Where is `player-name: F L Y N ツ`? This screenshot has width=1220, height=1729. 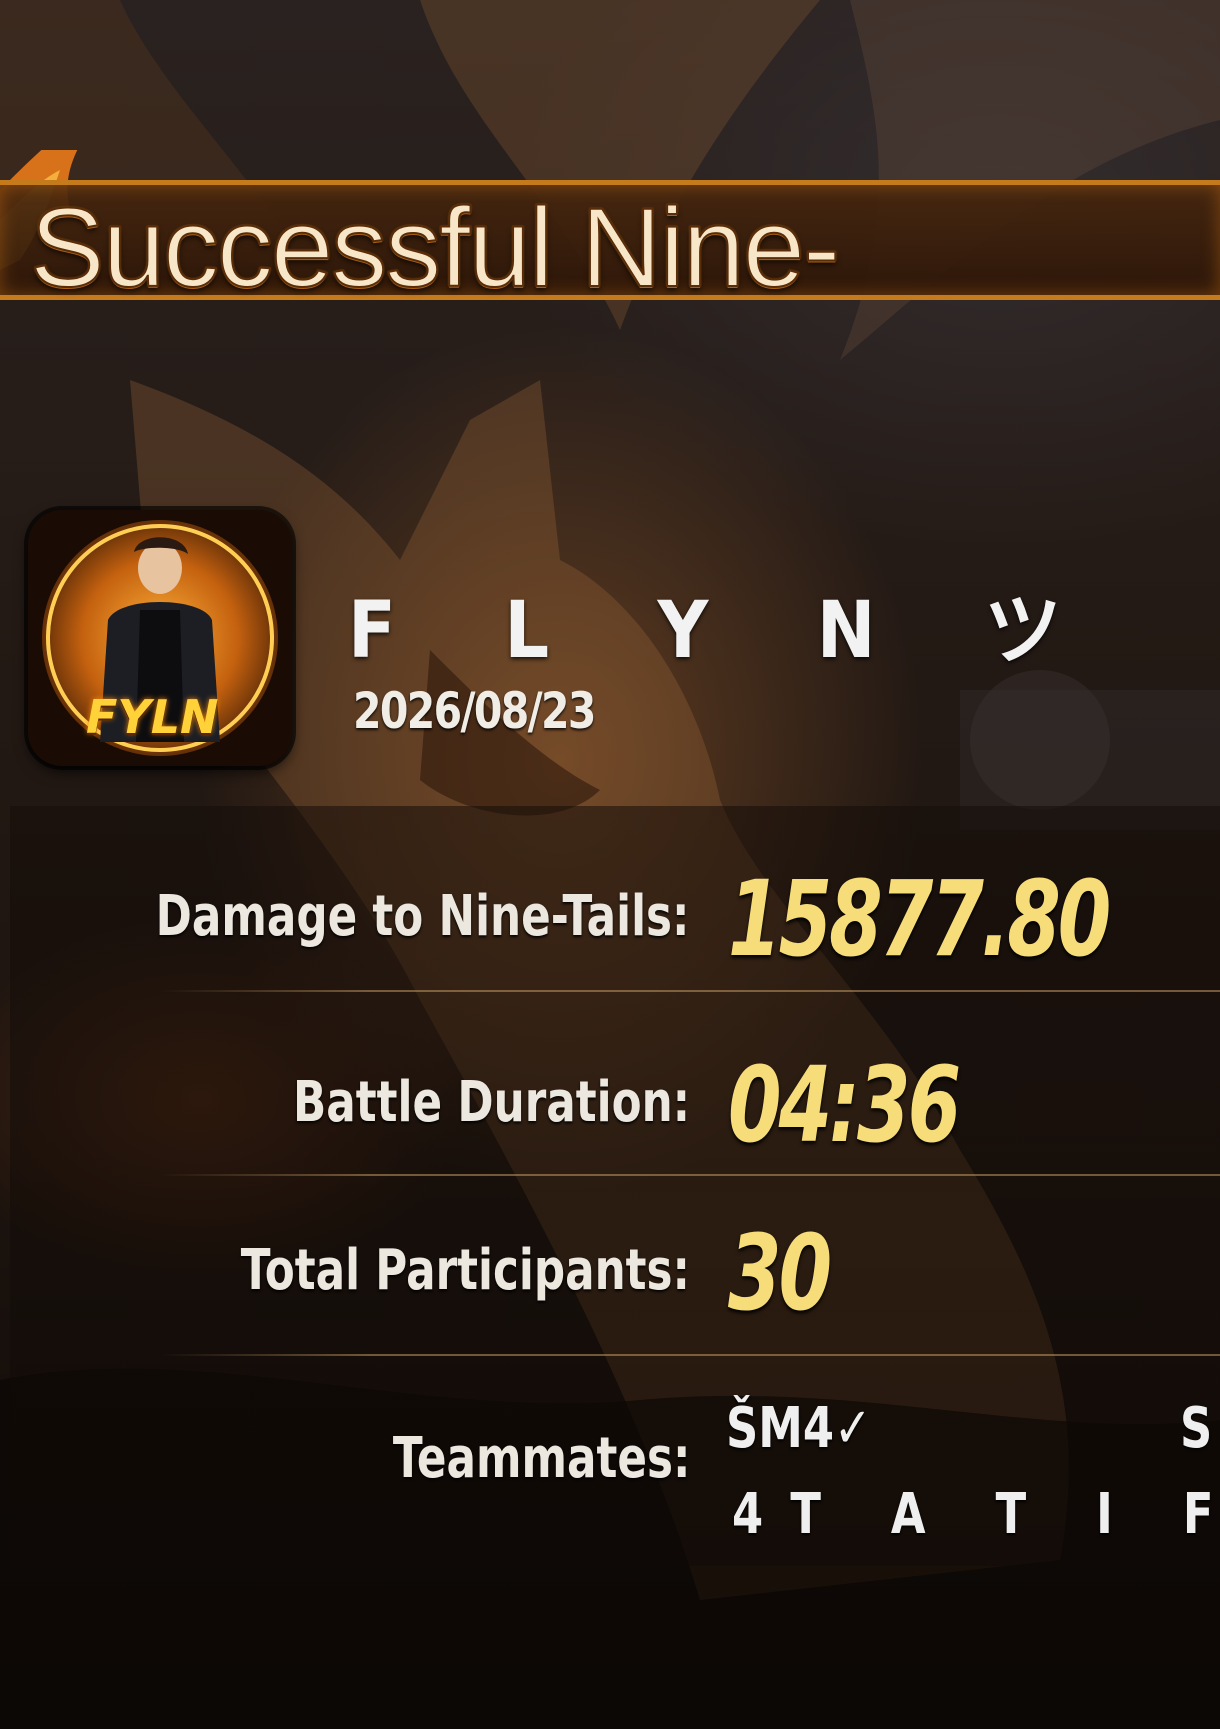
player-name: F L Y N ツ is located at coordinates (726, 631).